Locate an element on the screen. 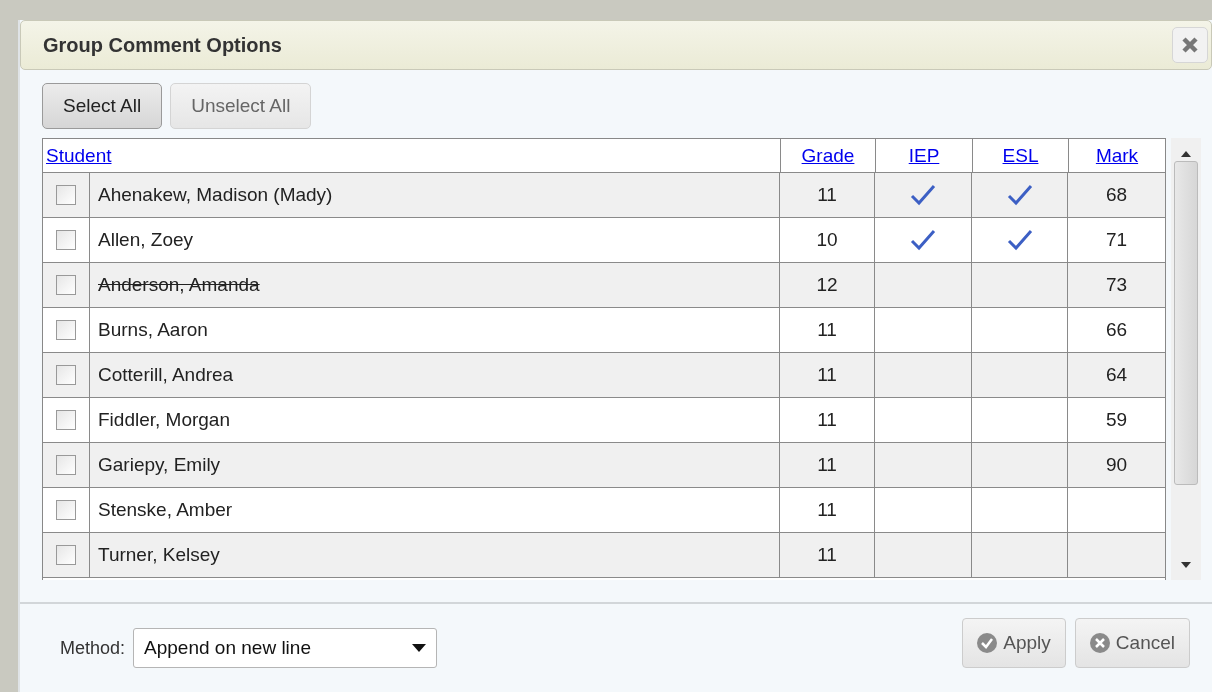  mark-text: 68 is located at coordinates (1116, 195).